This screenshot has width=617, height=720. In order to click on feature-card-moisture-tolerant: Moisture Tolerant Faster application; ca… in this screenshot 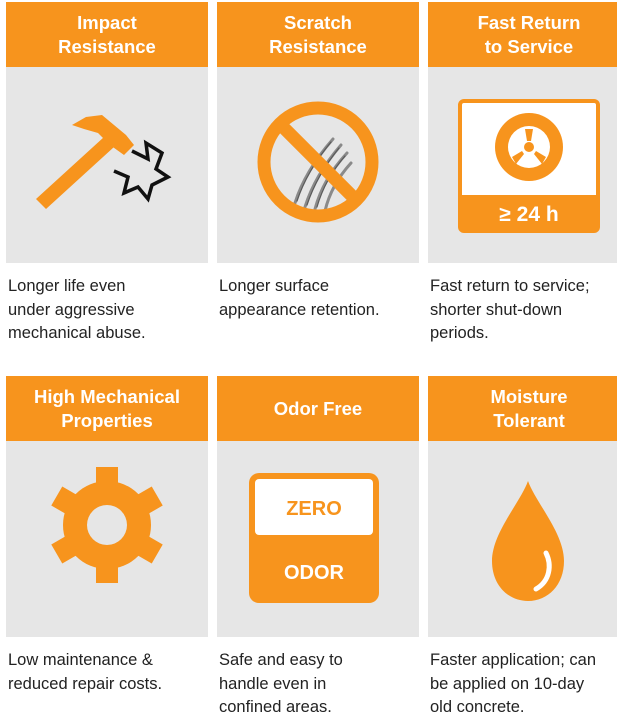, I will do `click(522, 548)`.